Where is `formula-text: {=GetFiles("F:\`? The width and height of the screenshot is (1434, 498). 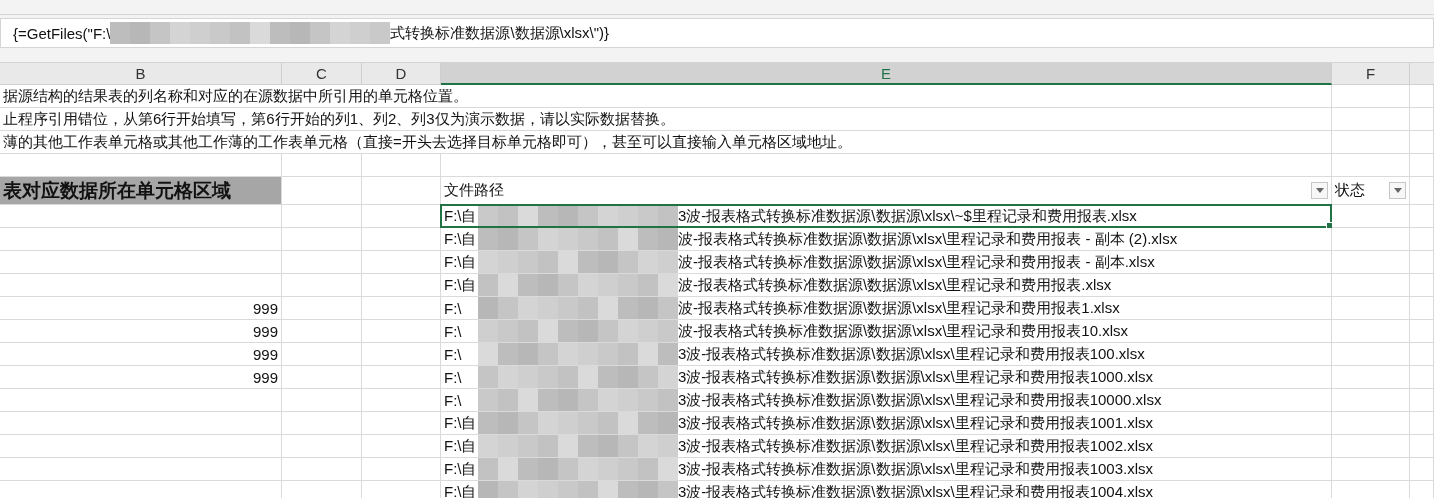
formula-text: {=GetFiles("F:\ is located at coordinates (62, 33).